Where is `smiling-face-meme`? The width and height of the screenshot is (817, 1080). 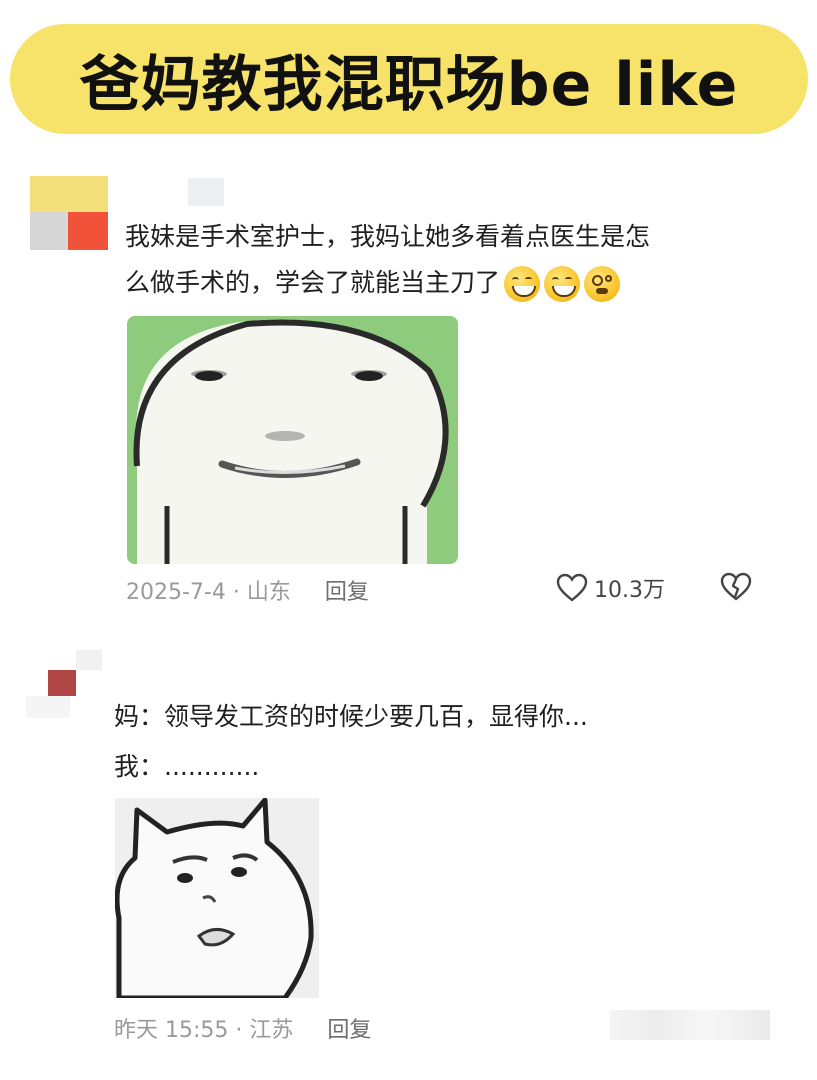 smiling-face-meme is located at coordinates (292, 440).